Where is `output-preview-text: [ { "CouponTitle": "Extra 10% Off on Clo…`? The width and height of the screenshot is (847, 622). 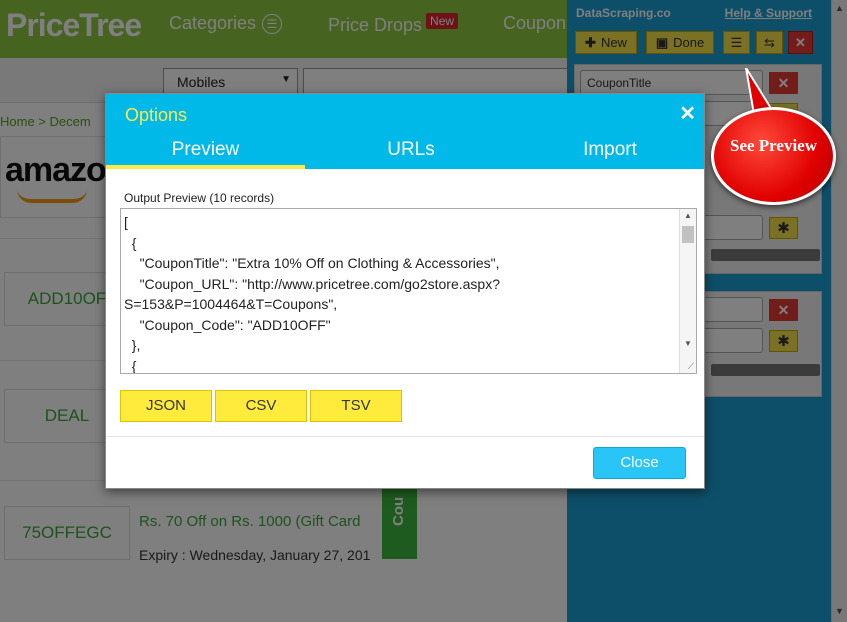
output-preview-text: [ { "CouponTitle": "Extra 10% Off on Clo… is located at coordinates (312, 294).